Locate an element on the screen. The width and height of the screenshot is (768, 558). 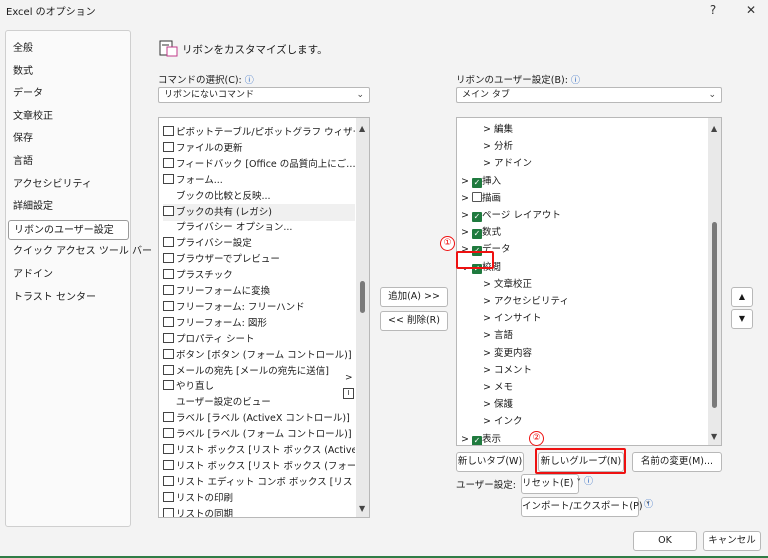
command-list-item: リストの同期 is located at coordinates (259, 511).